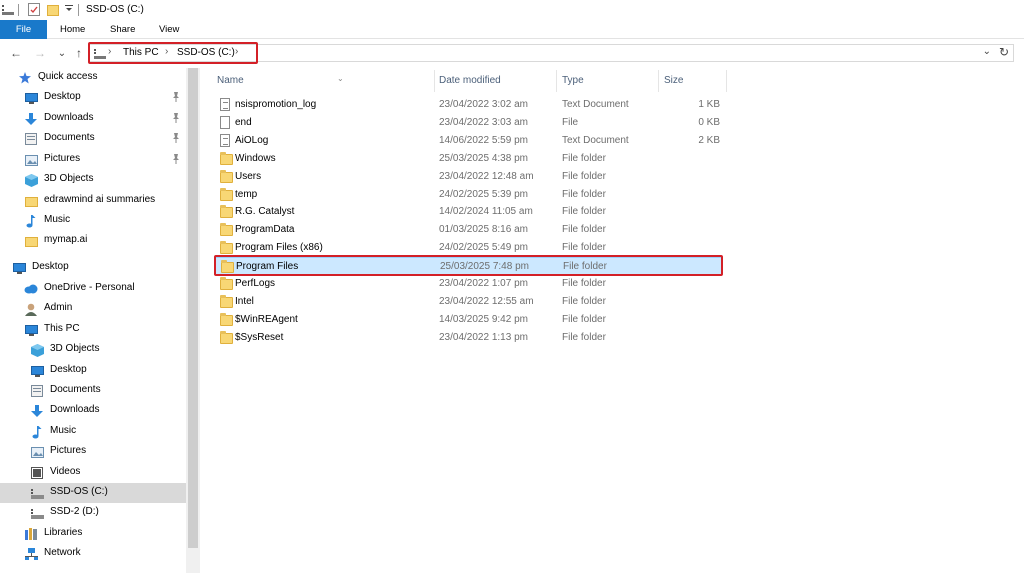 This screenshot has width=1024, height=573. I want to click on nav-item: Quick access, so click(93, 78).